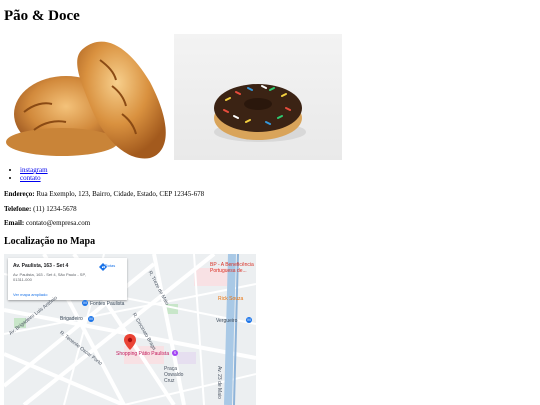 This screenshot has width=540, height=405. I want to click on social-links: instagram contato, so click(26, 174).